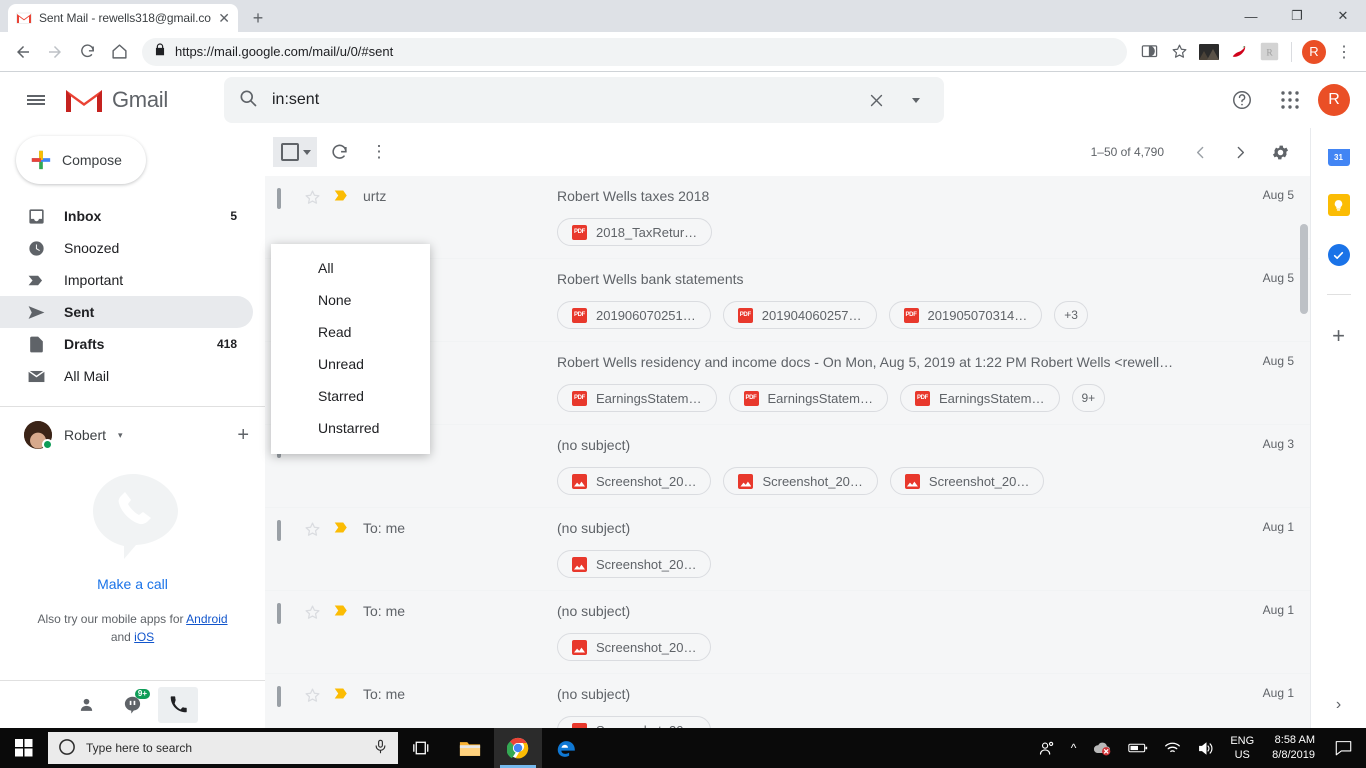 The image size is (1366, 768). Describe the element at coordinates (916, 100) in the screenshot. I see `search-options-dropdown` at that location.